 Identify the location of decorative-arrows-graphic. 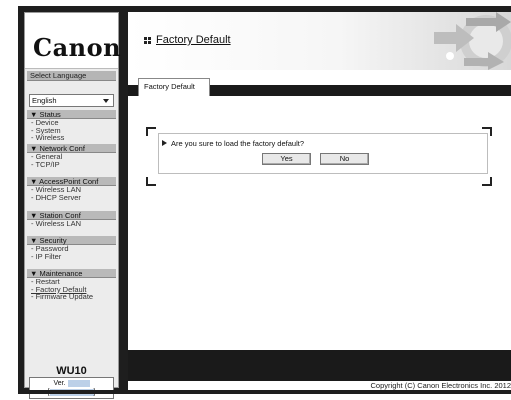
(472, 41).